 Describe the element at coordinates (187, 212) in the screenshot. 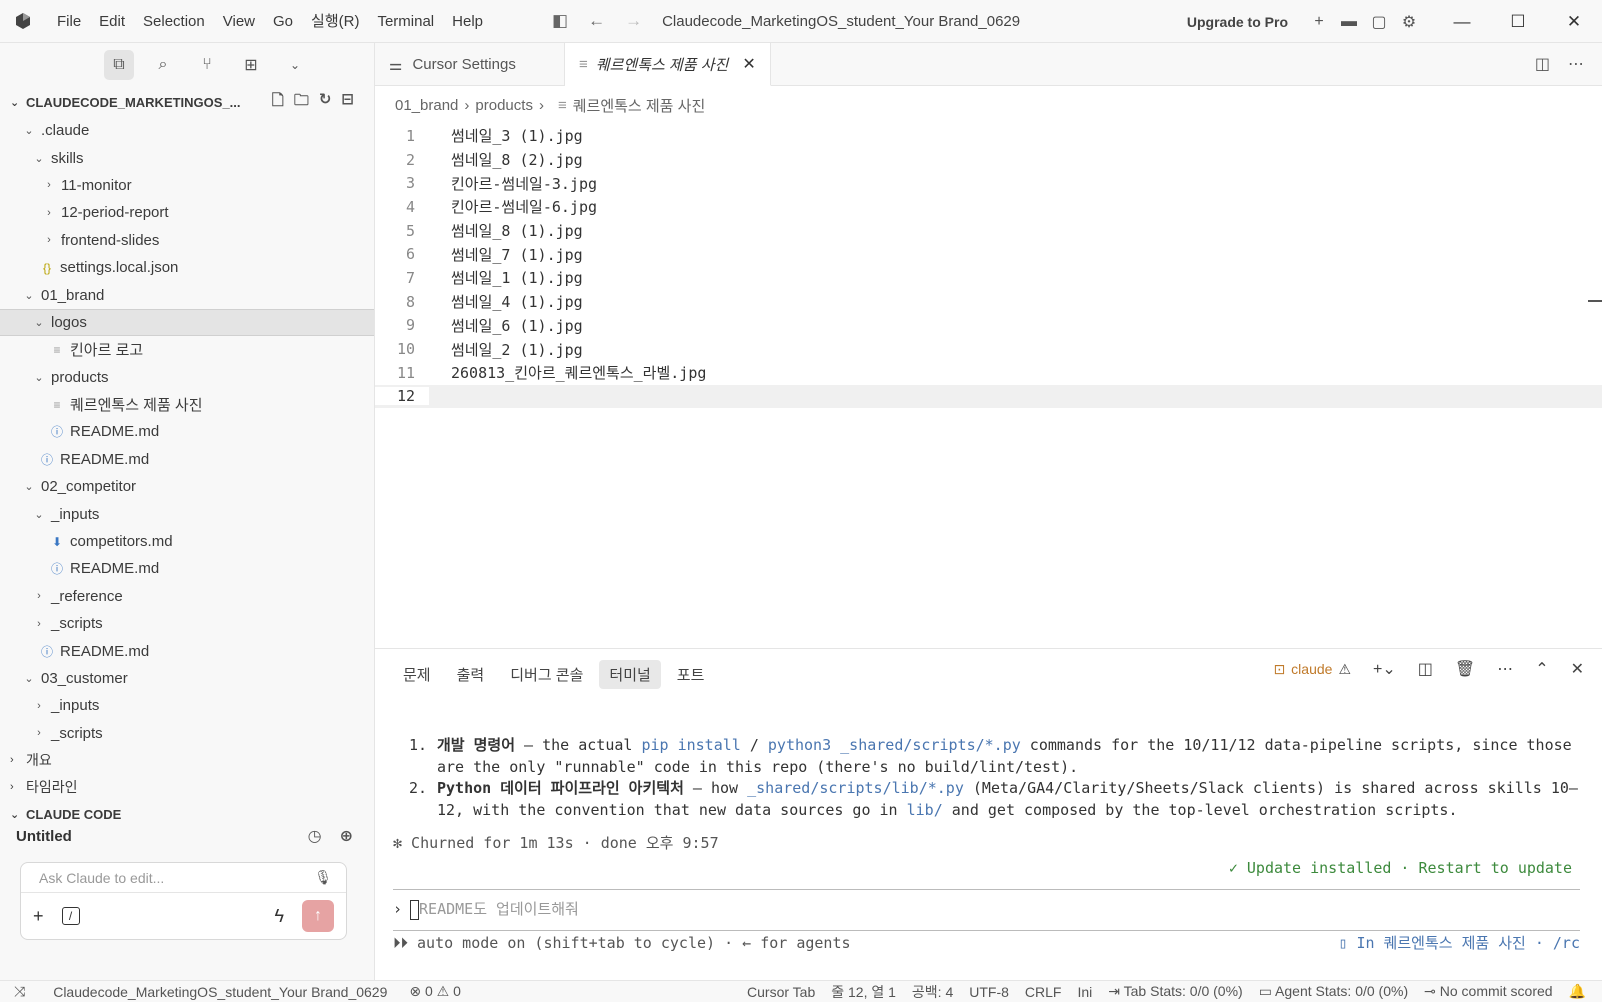

I see `tree-item: › 12-period-report` at that location.